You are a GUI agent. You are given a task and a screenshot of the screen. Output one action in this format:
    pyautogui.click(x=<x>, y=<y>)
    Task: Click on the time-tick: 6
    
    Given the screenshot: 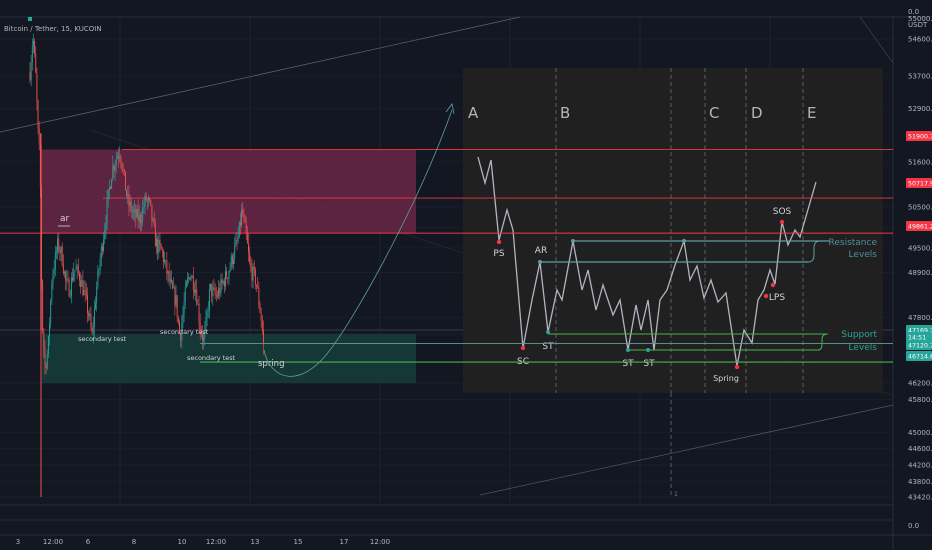 What is the action you would take?
    pyautogui.click(x=88, y=542)
    